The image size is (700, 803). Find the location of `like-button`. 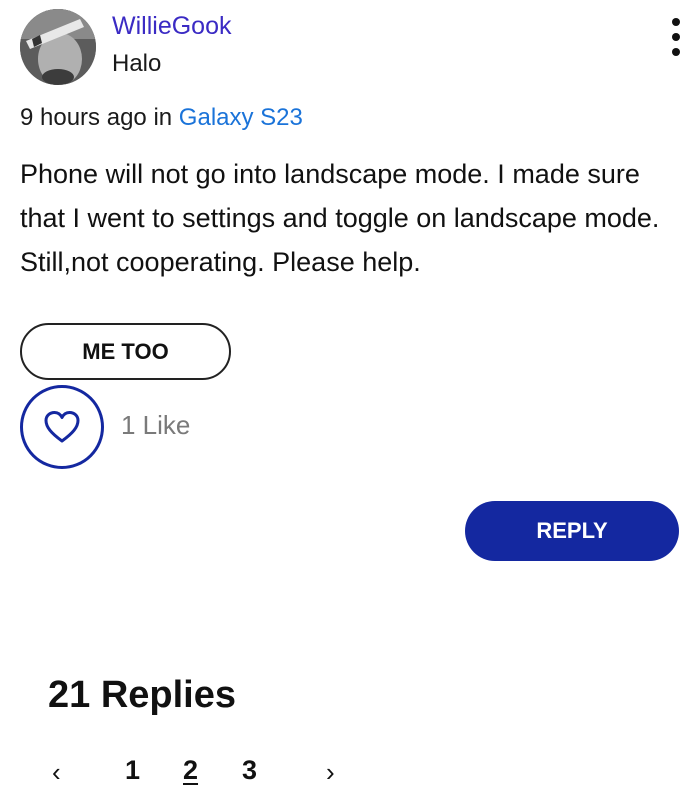

like-button is located at coordinates (62, 427).